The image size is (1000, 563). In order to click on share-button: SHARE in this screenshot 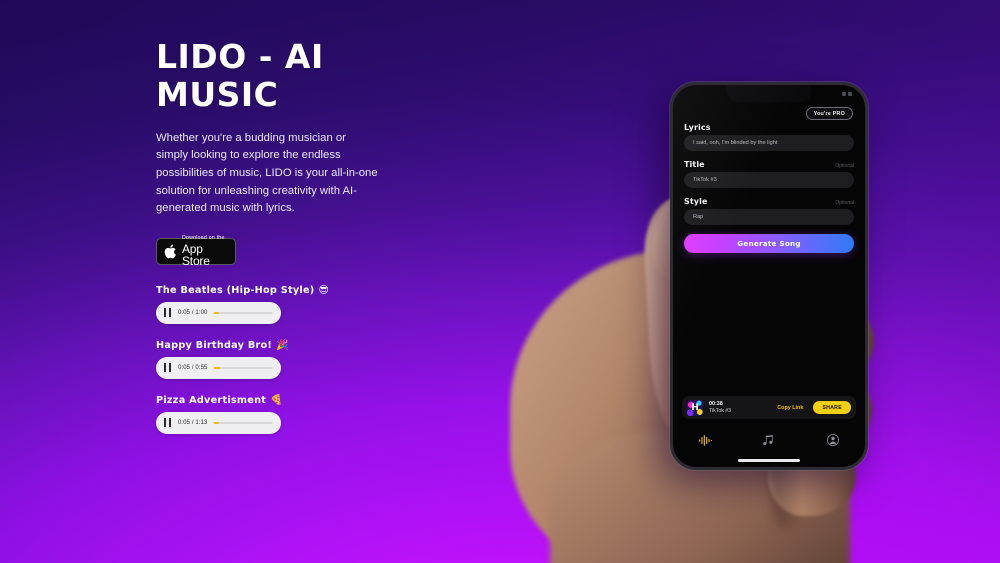, I will do `click(832, 407)`.